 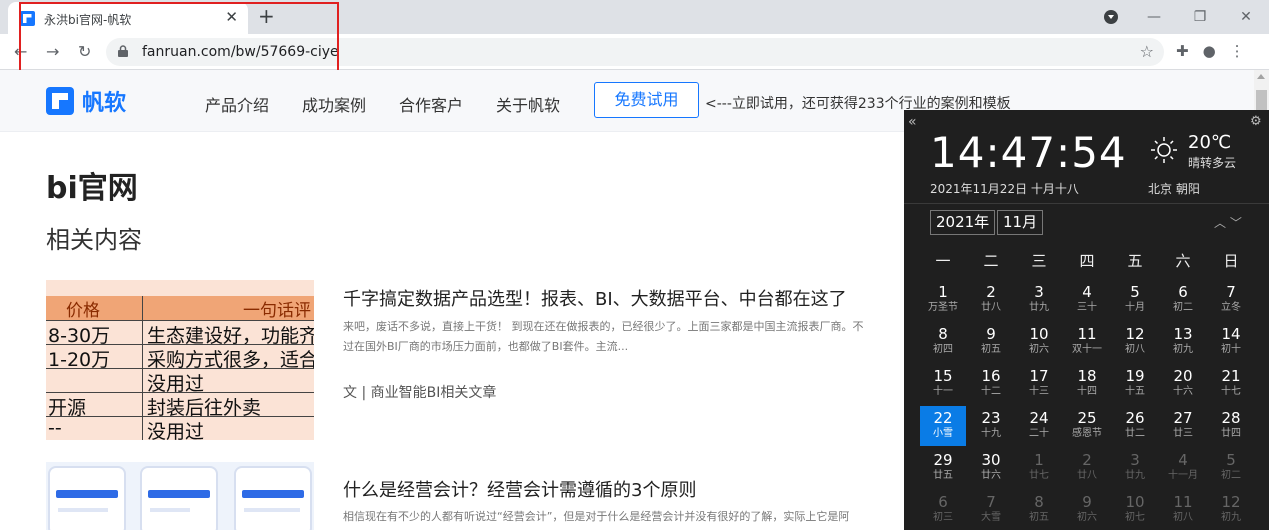 What do you see at coordinates (1154, 17) in the screenshot?
I see `minimize-button: —` at bounding box center [1154, 17].